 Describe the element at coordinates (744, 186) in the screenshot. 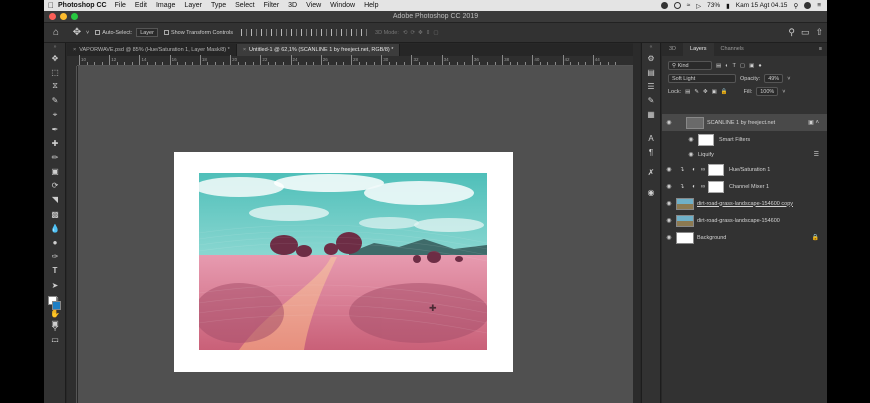

I see `layer-channel-mixer: ◉ ↴ ◐ ∞ Channel Mixer 1` at that location.